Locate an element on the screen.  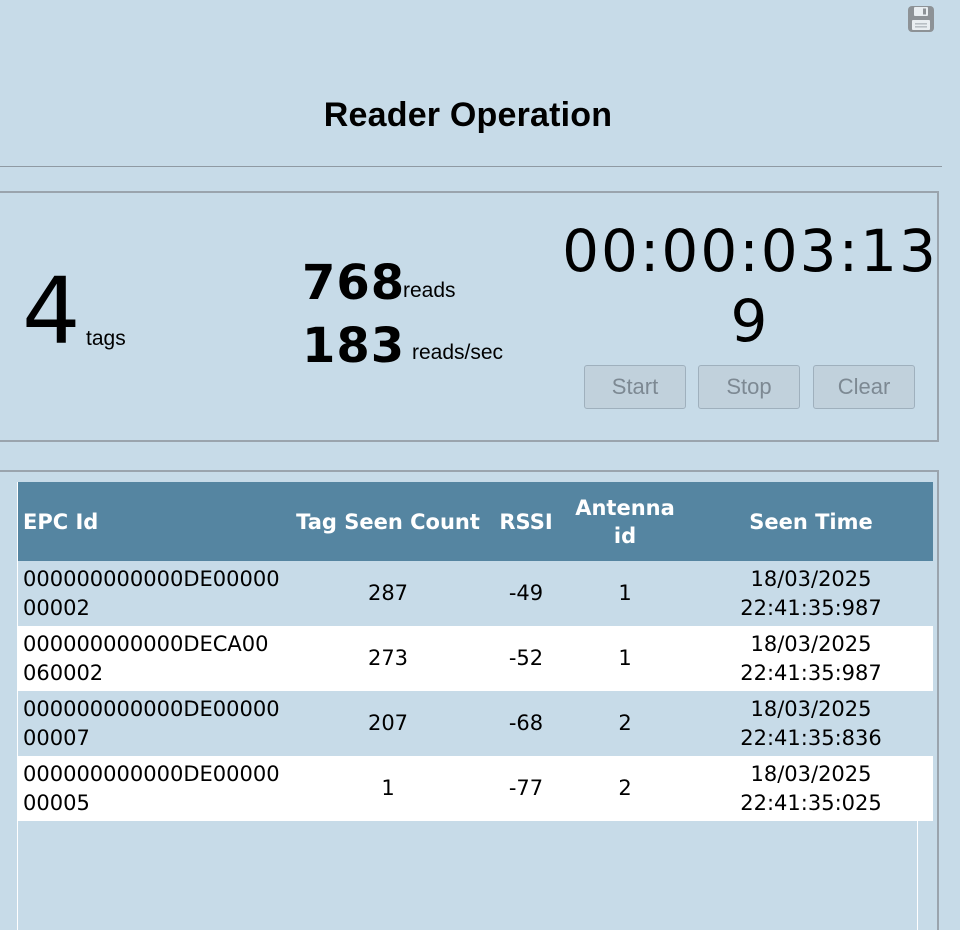
read-rate-count: 183 is located at coordinates (354, 346).